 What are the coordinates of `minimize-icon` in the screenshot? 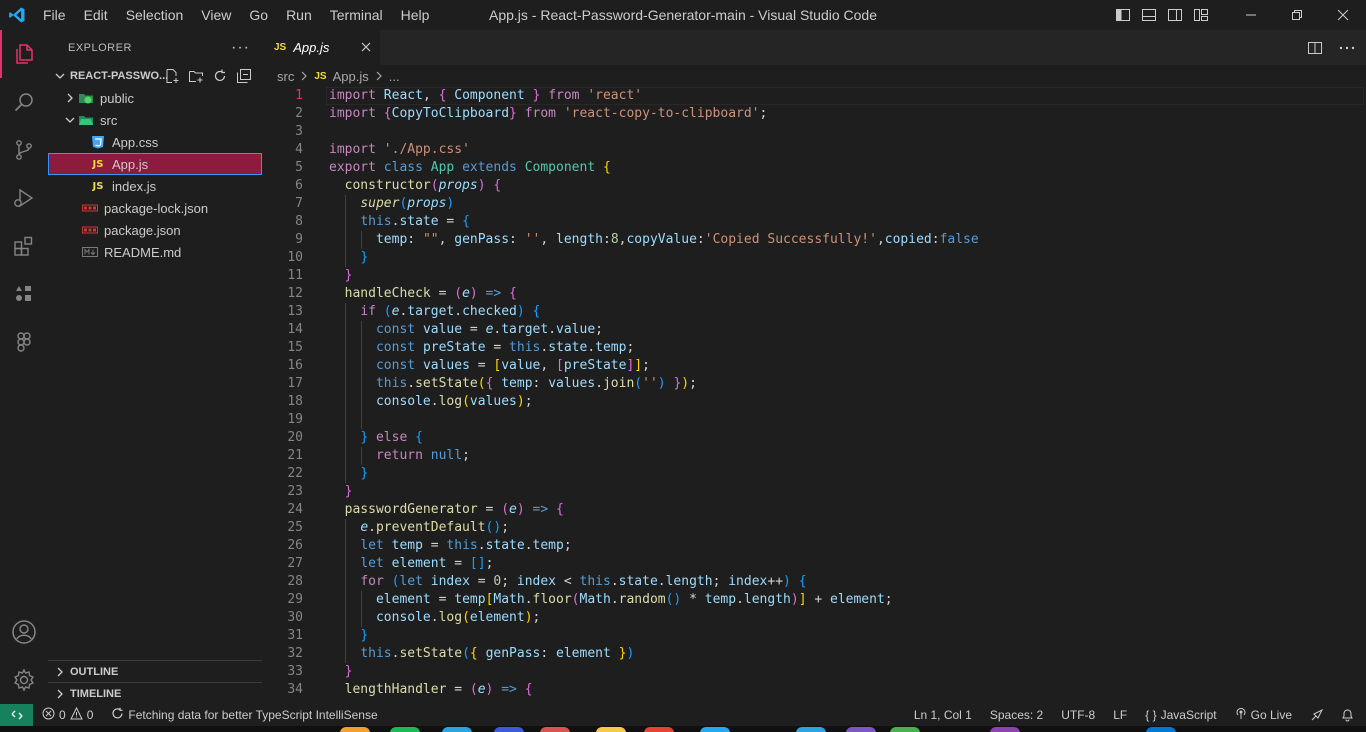 It's located at (1251, 15).